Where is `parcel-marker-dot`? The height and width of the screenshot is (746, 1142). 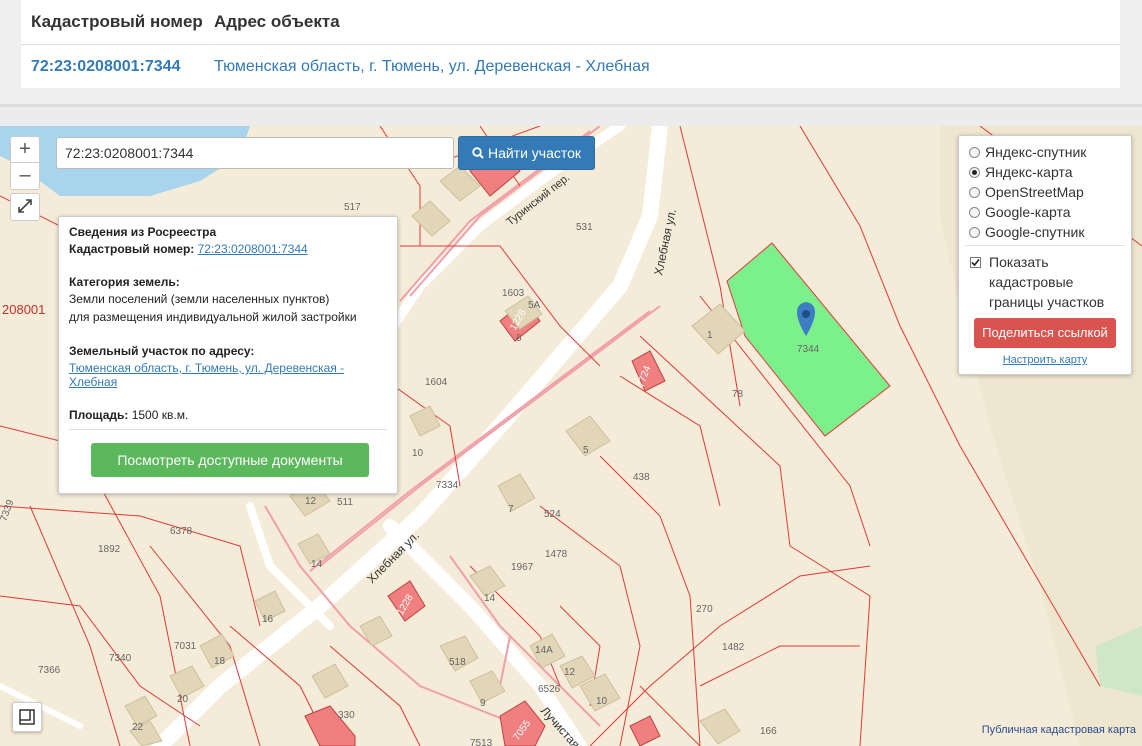 parcel-marker-dot is located at coordinates (806, 314).